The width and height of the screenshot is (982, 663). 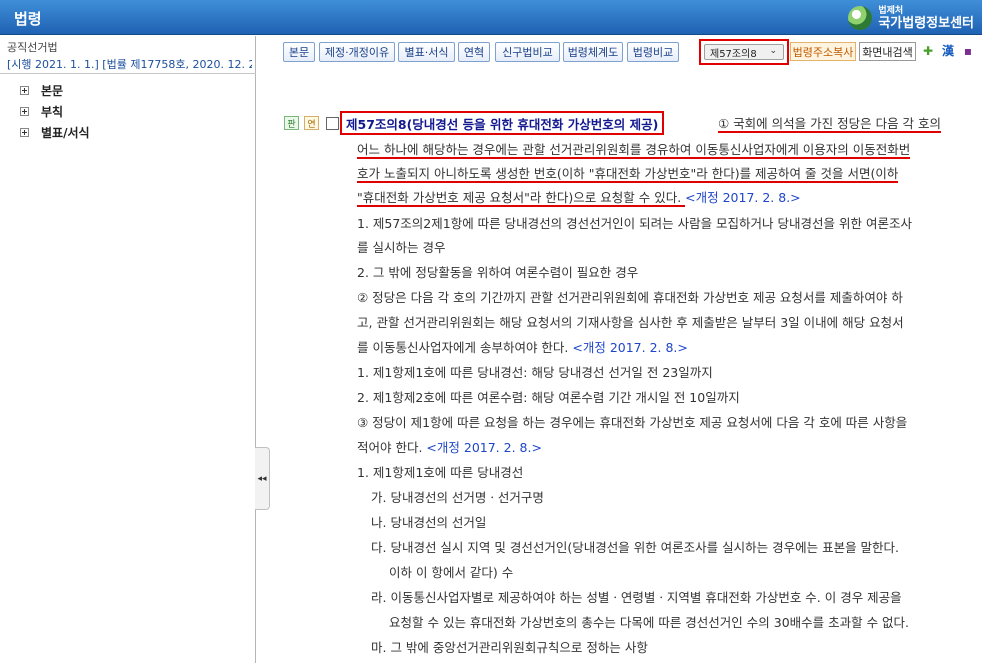 What do you see at coordinates (332, 123) in the screenshot?
I see `article-checkbox` at bounding box center [332, 123].